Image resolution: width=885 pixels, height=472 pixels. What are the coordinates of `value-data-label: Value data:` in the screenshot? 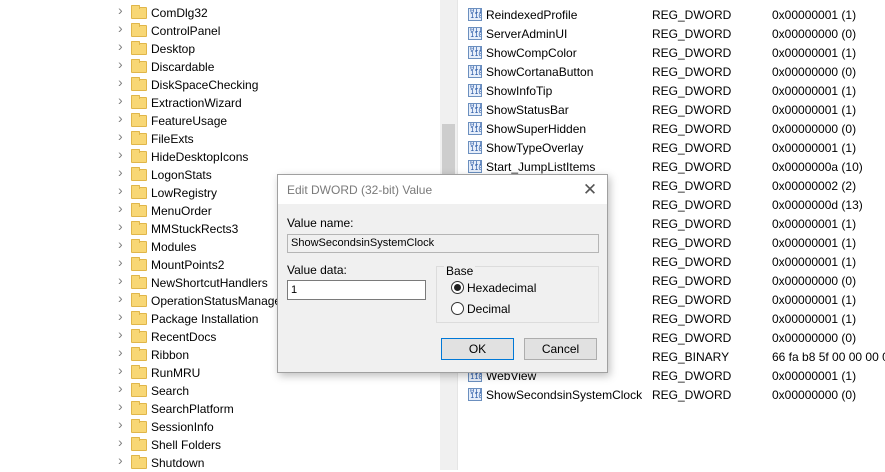 It's located at (317, 270).